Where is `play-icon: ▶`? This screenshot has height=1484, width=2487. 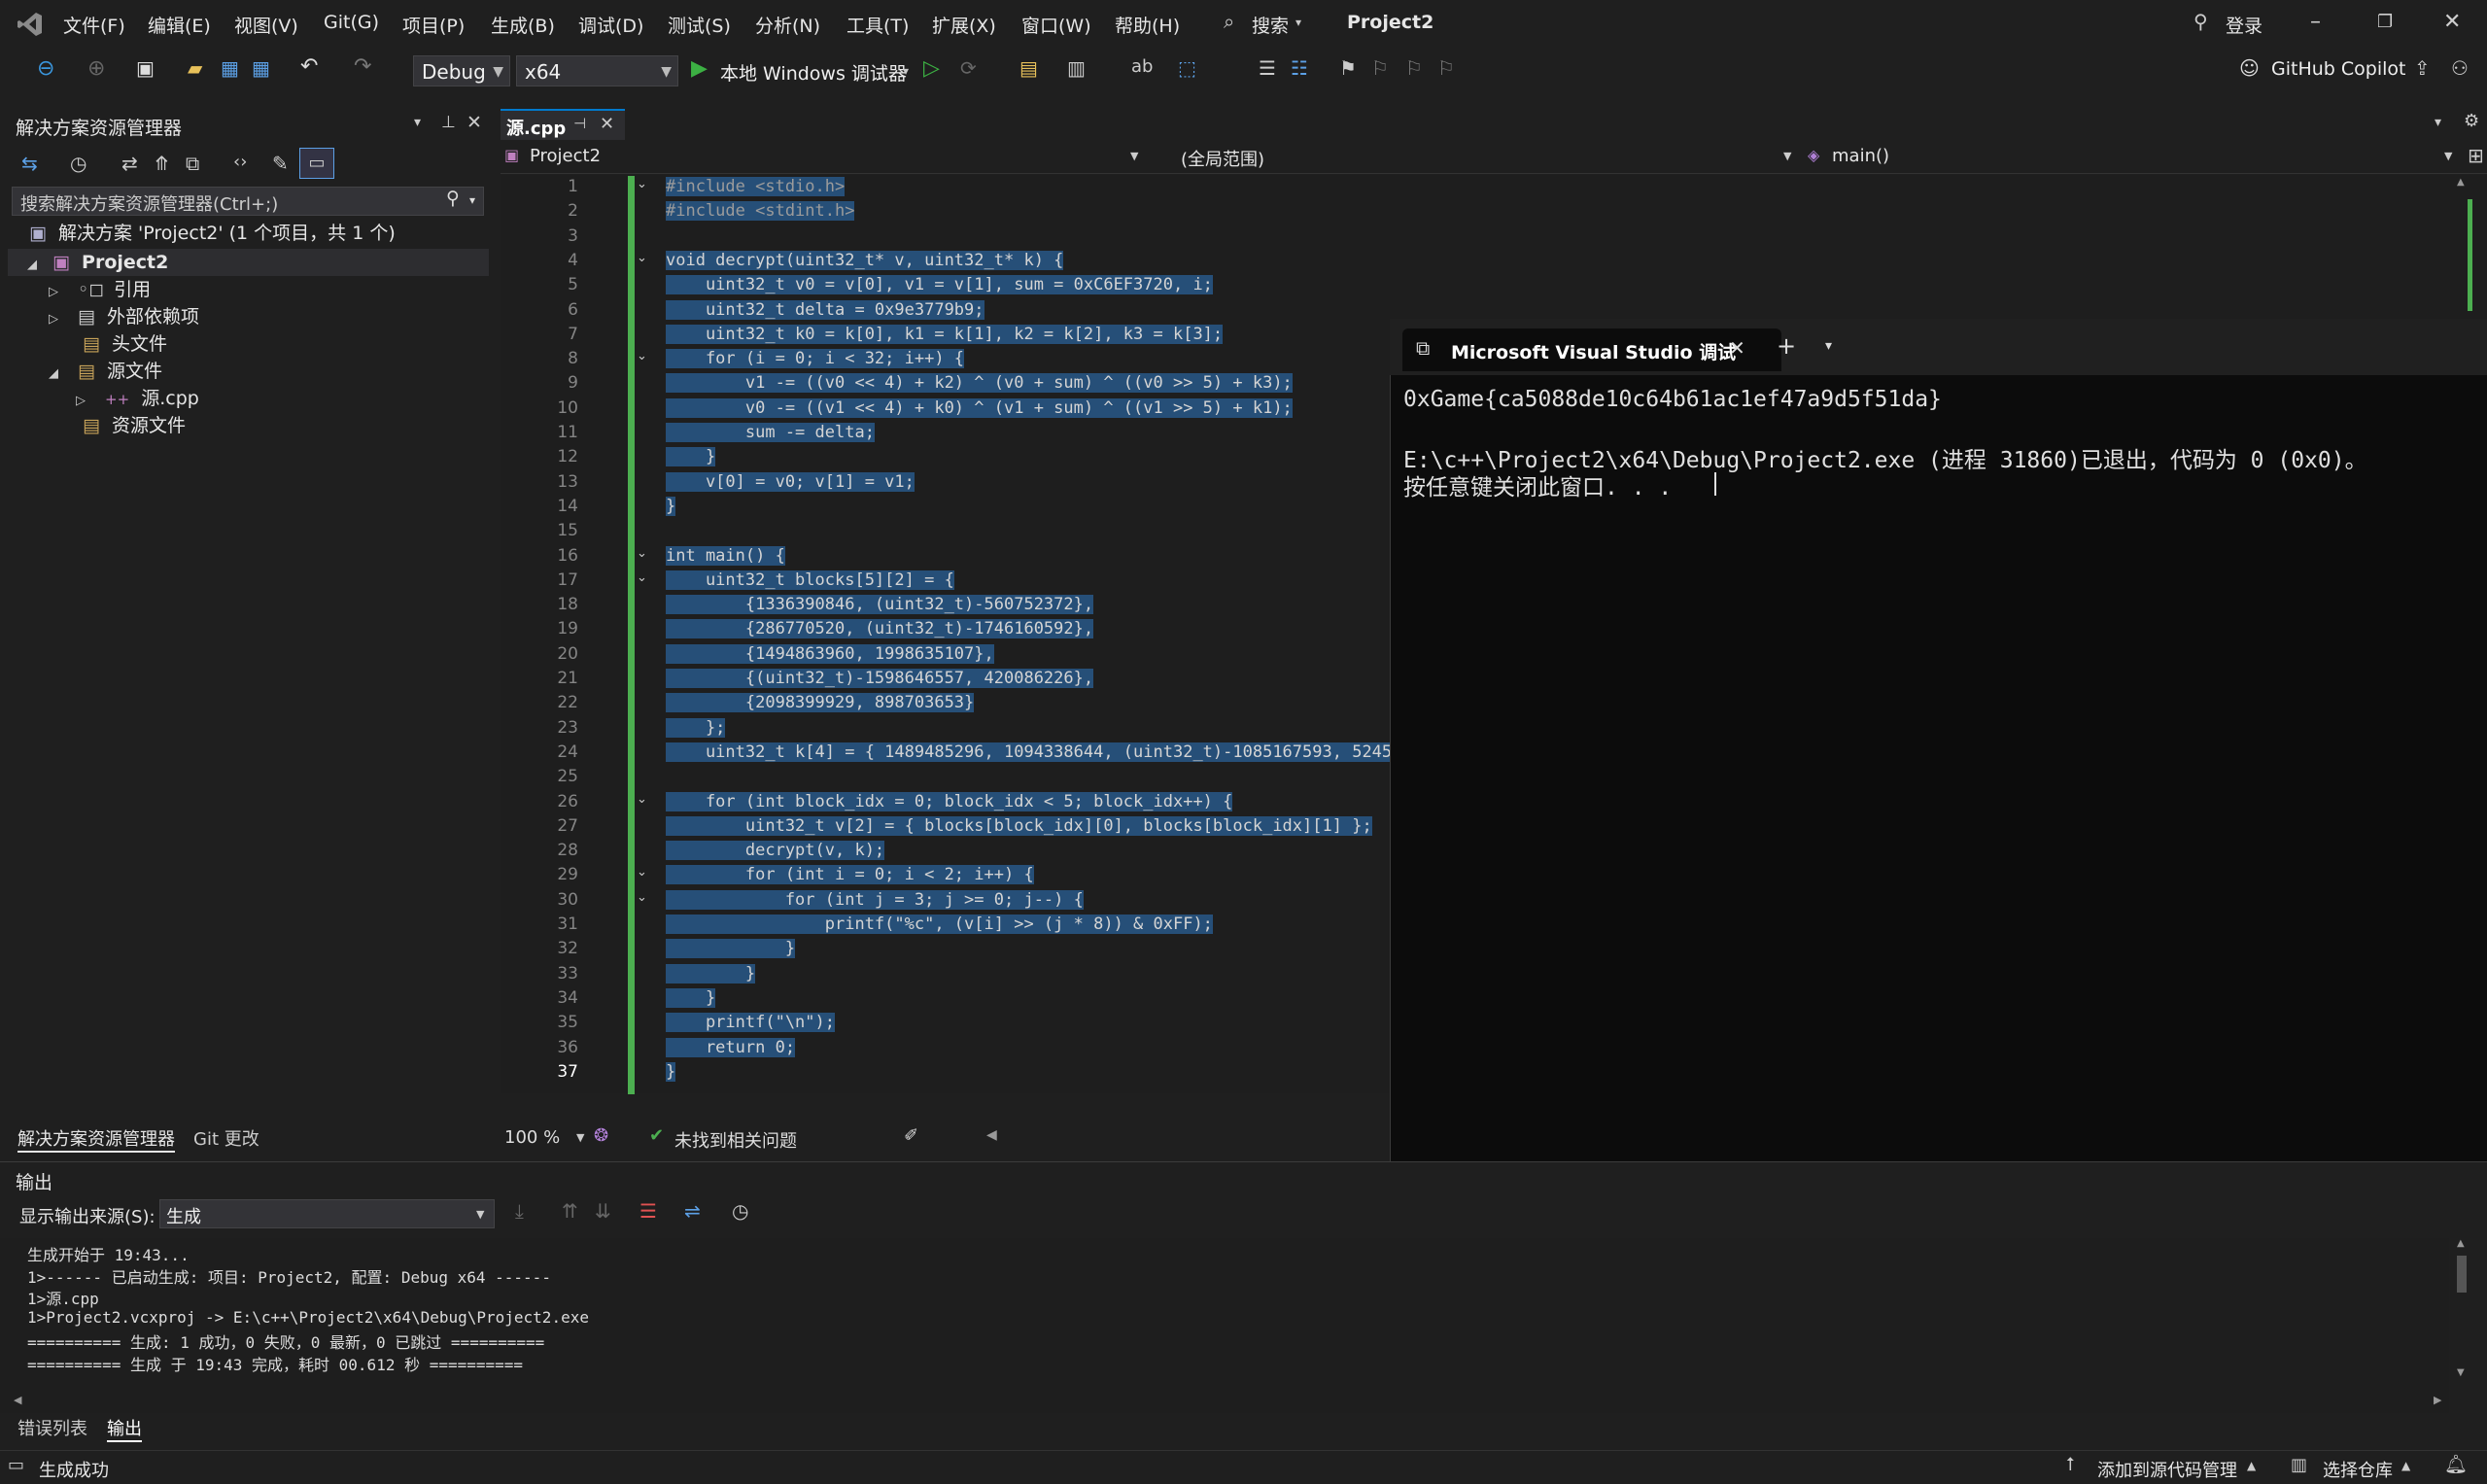
play-icon: ▶ is located at coordinates (699, 68).